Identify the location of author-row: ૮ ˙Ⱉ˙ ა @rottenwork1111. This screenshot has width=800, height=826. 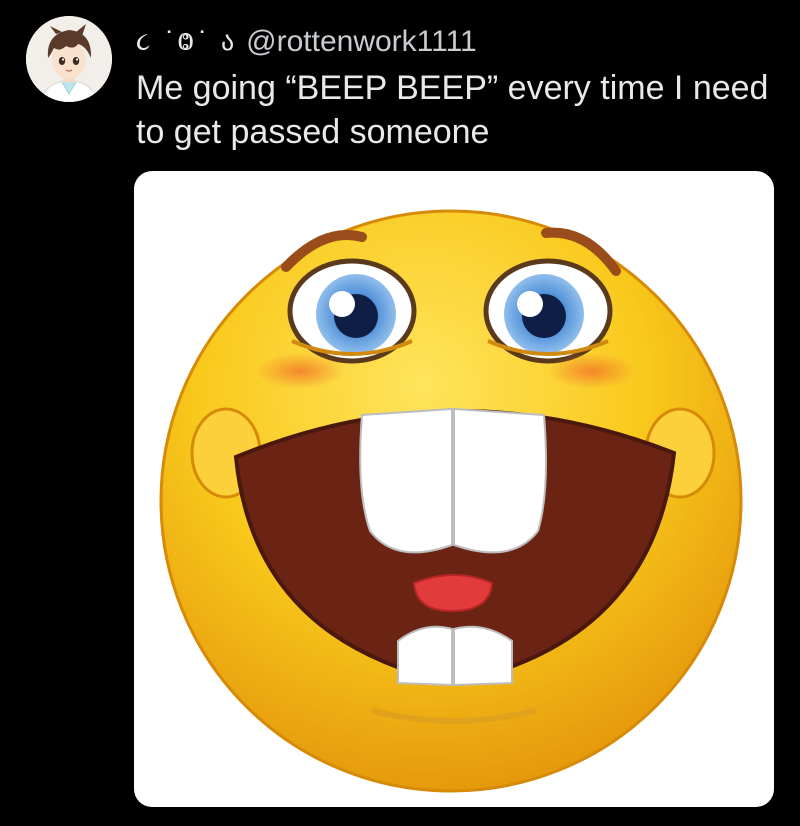
(306, 42).